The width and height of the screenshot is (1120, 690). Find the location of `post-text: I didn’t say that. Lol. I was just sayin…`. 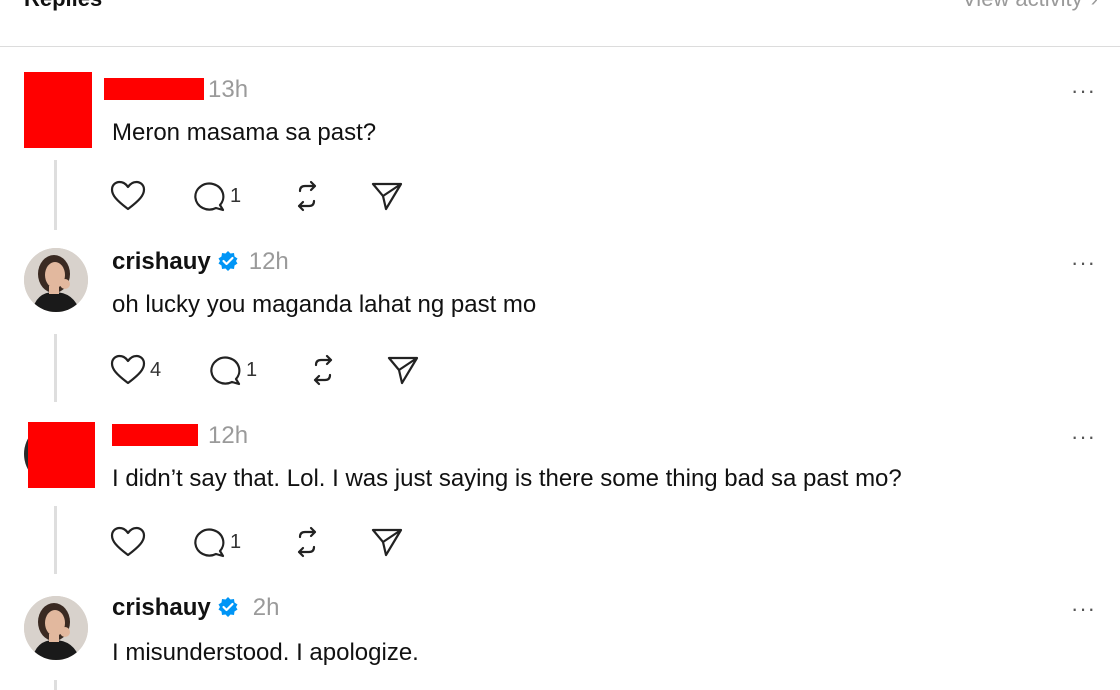

post-text: I didn’t say that. Lol. I was just sayin… is located at coordinates (507, 478).